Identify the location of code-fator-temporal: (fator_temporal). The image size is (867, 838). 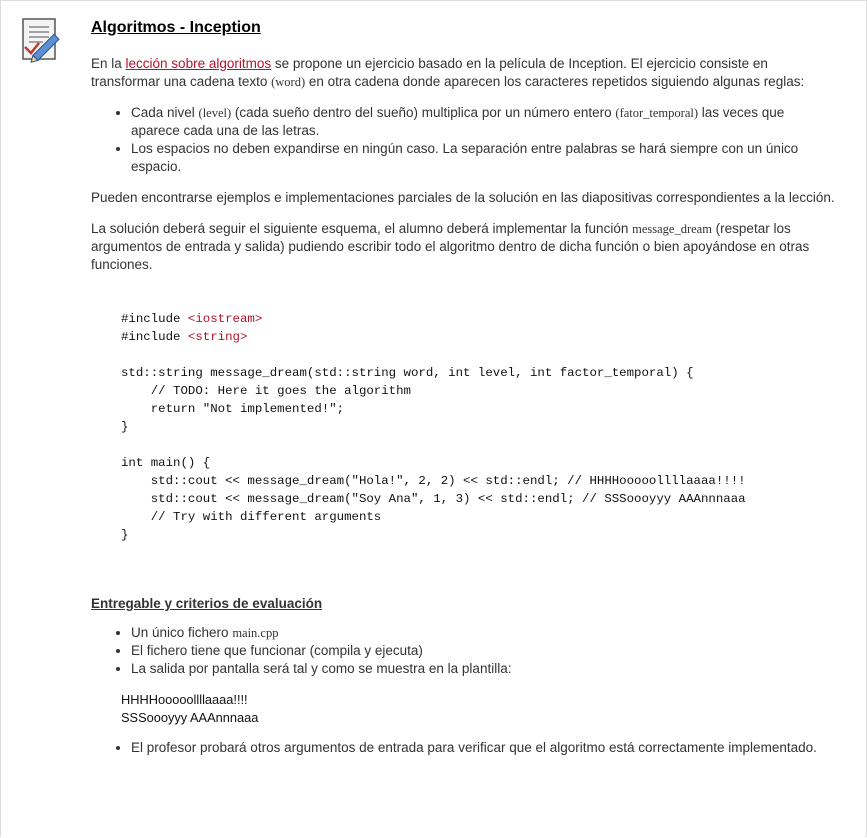
(657, 113).